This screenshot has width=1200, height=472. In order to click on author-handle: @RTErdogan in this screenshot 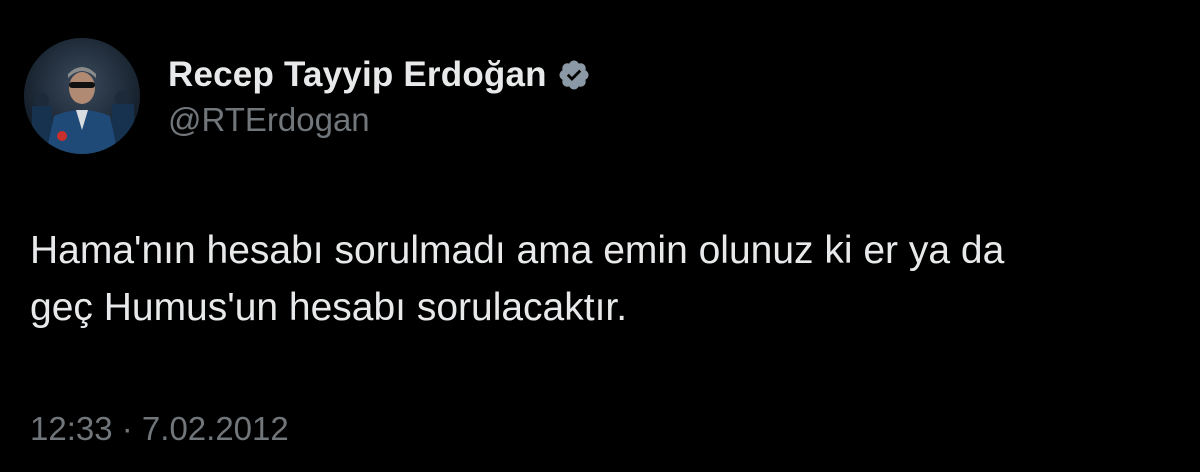, I will do `click(379, 120)`.